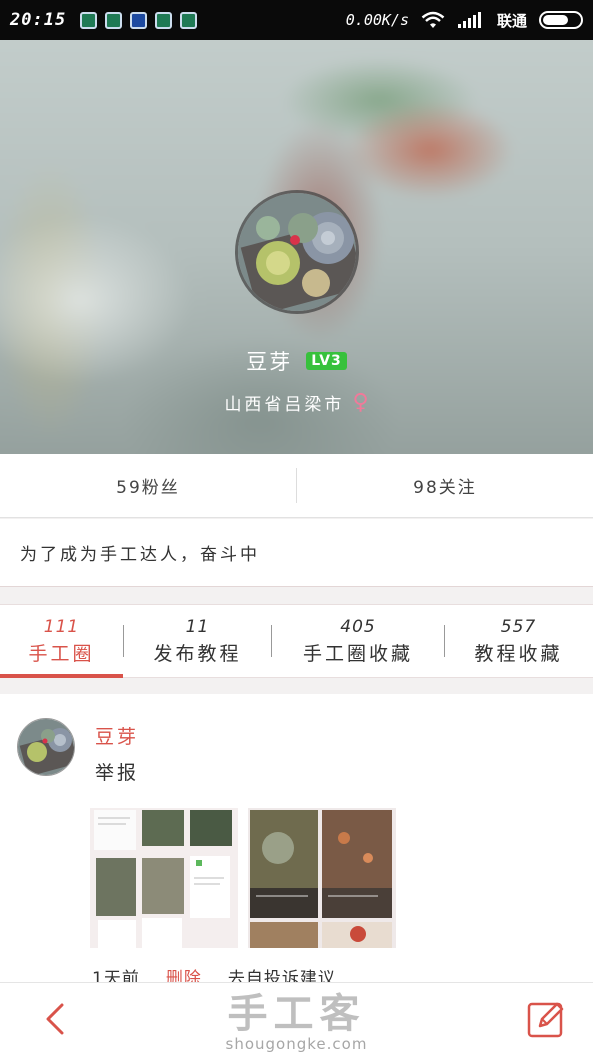 This screenshot has height=1054, width=593. I want to click on carrier-name: 联通, so click(511, 20).